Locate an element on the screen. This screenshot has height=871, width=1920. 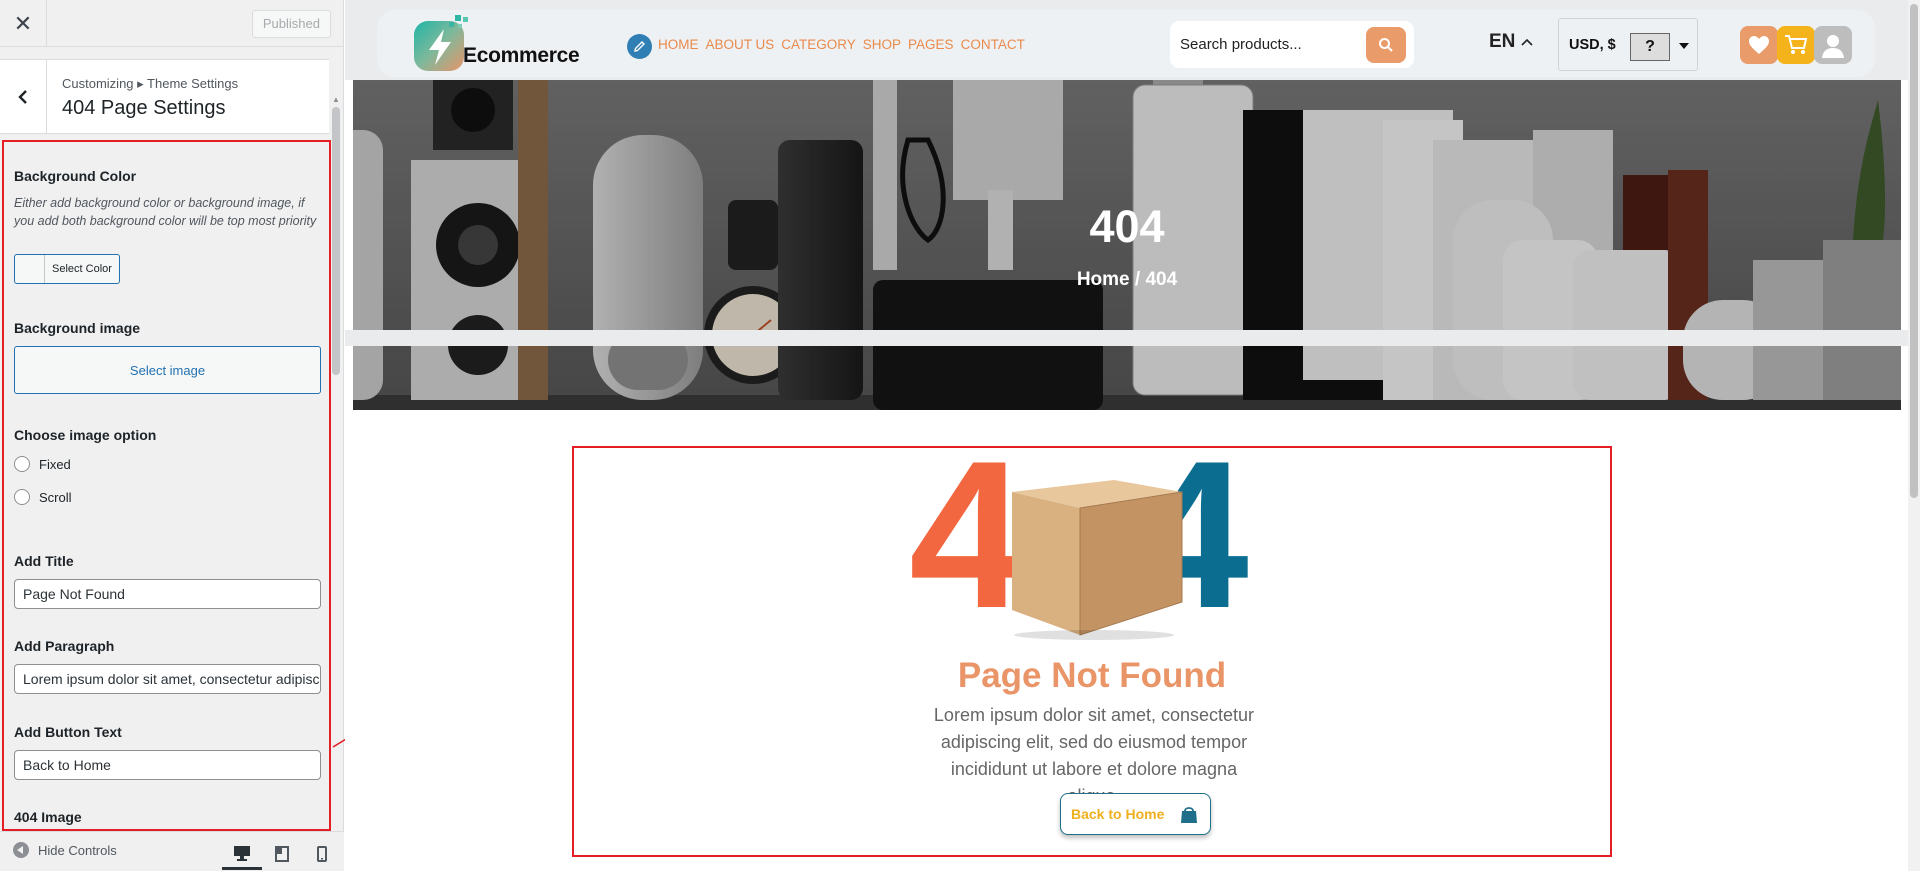
radio-fixed: Fixed is located at coordinates (42, 464).